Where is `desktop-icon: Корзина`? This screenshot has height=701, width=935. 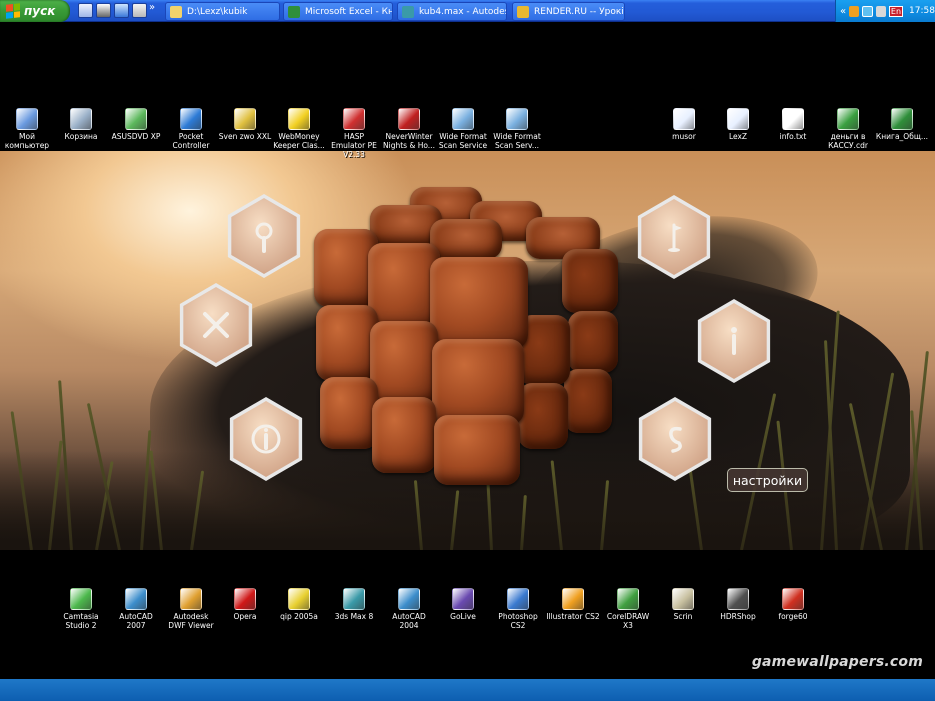
desktop-icon: Корзина is located at coordinates (81, 124).